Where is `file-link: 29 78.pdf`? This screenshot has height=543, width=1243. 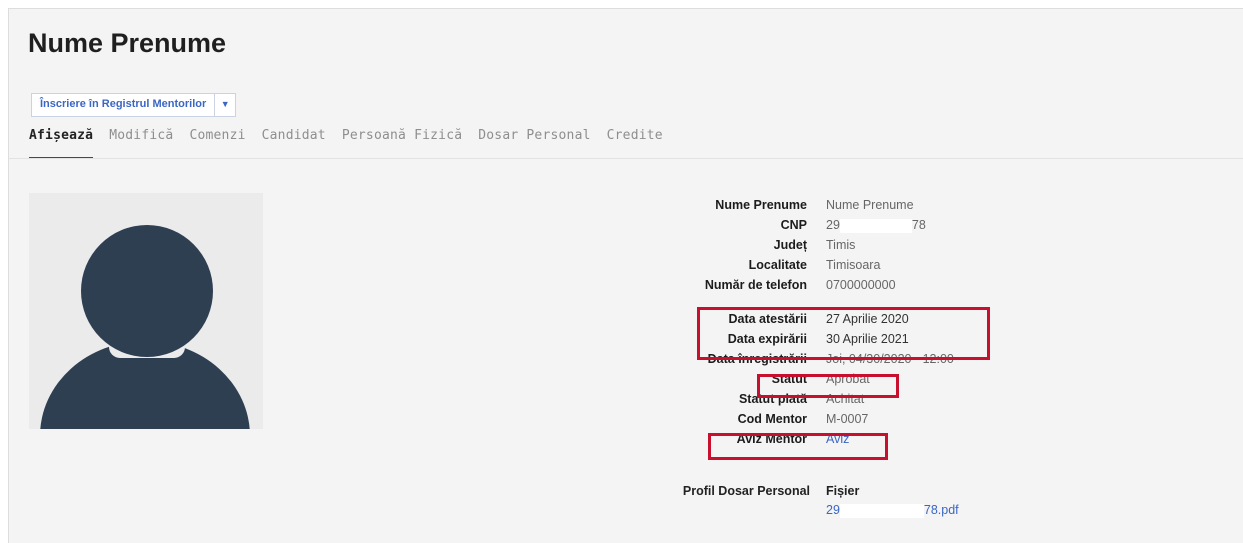
file-link: 29 78.pdf is located at coordinates (892, 510).